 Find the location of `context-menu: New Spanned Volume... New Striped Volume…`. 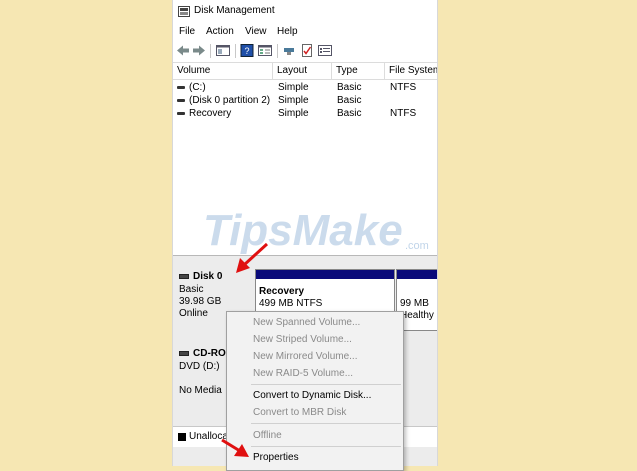

context-menu: New Spanned Volume... New Striped Volume… is located at coordinates (315, 391).